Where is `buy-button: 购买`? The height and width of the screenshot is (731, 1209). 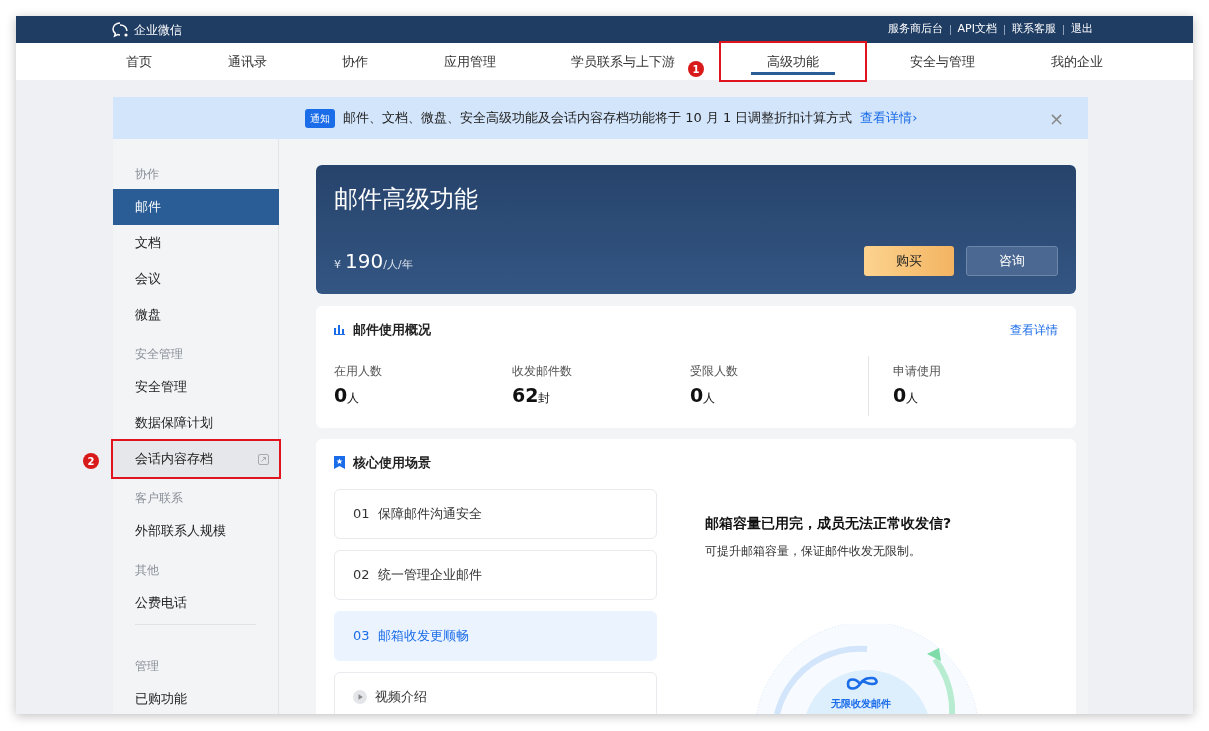 buy-button: 购买 is located at coordinates (909, 261).